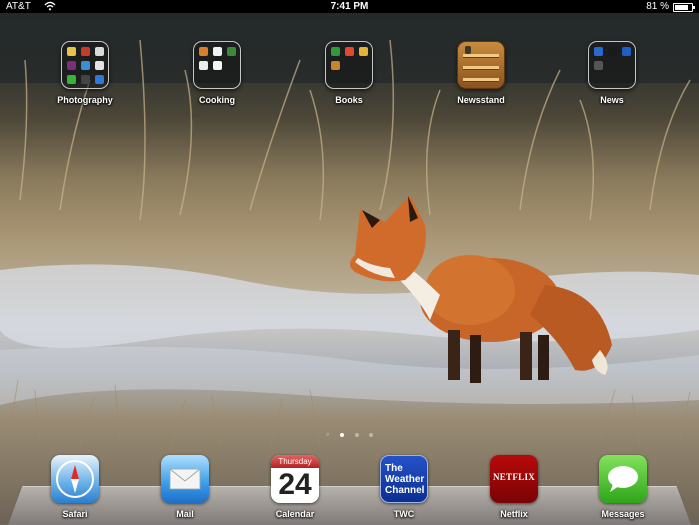  What do you see at coordinates (684, 7) in the screenshot?
I see `battery-icon` at bounding box center [684, 7].